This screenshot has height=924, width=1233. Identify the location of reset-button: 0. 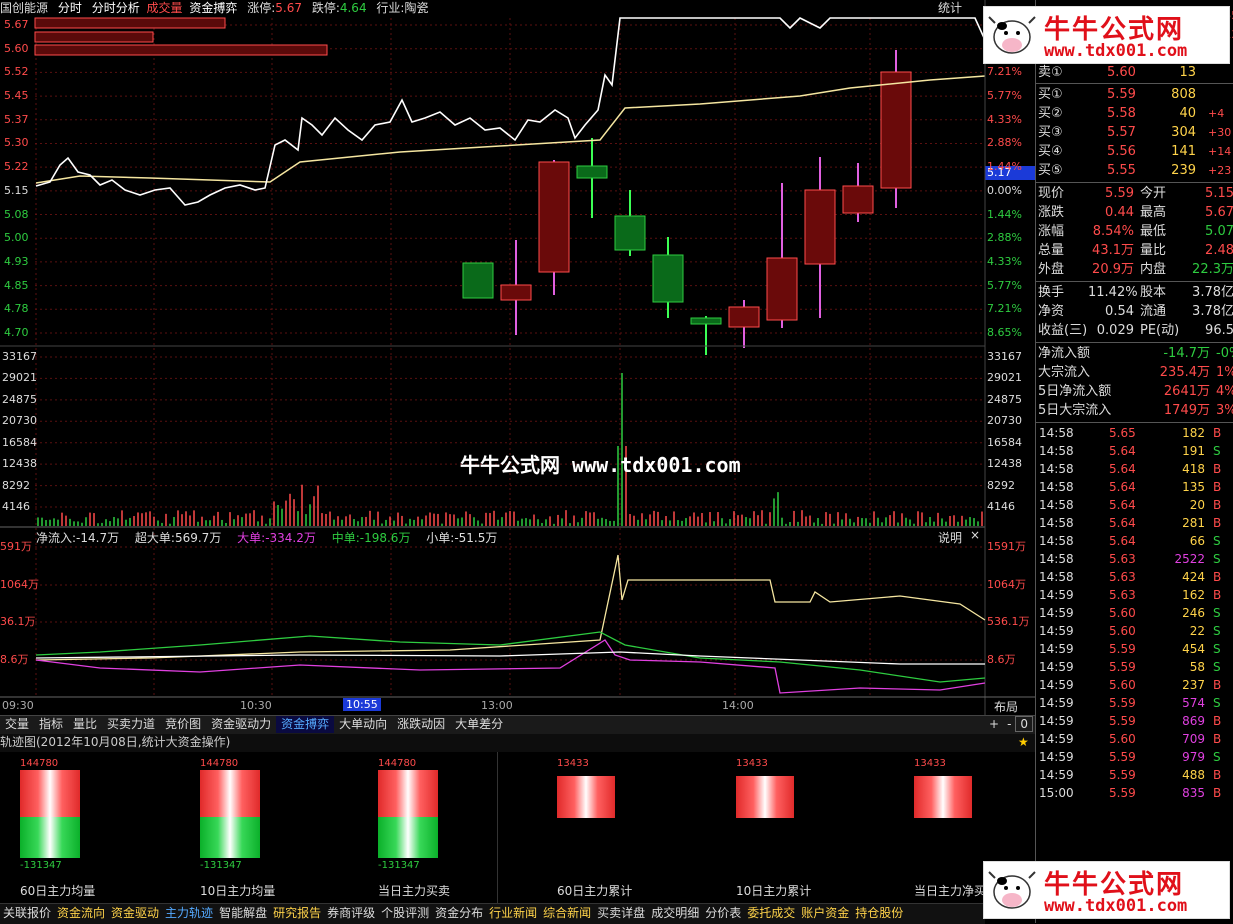
(1024, 724).